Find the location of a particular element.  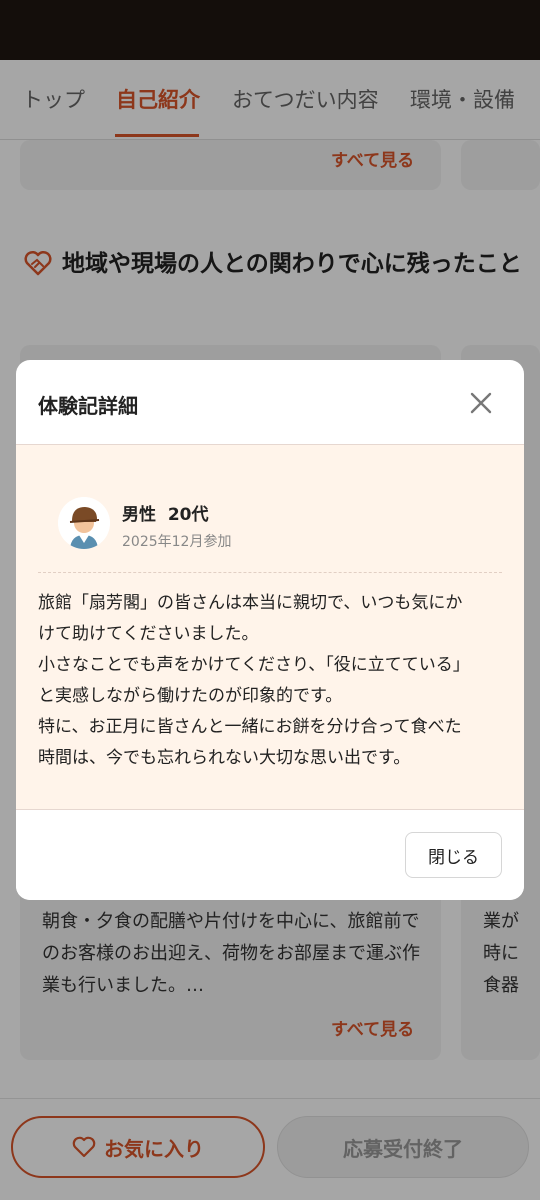

user-join-date: 2025年12月参加 is located at coordinates (177, 542).